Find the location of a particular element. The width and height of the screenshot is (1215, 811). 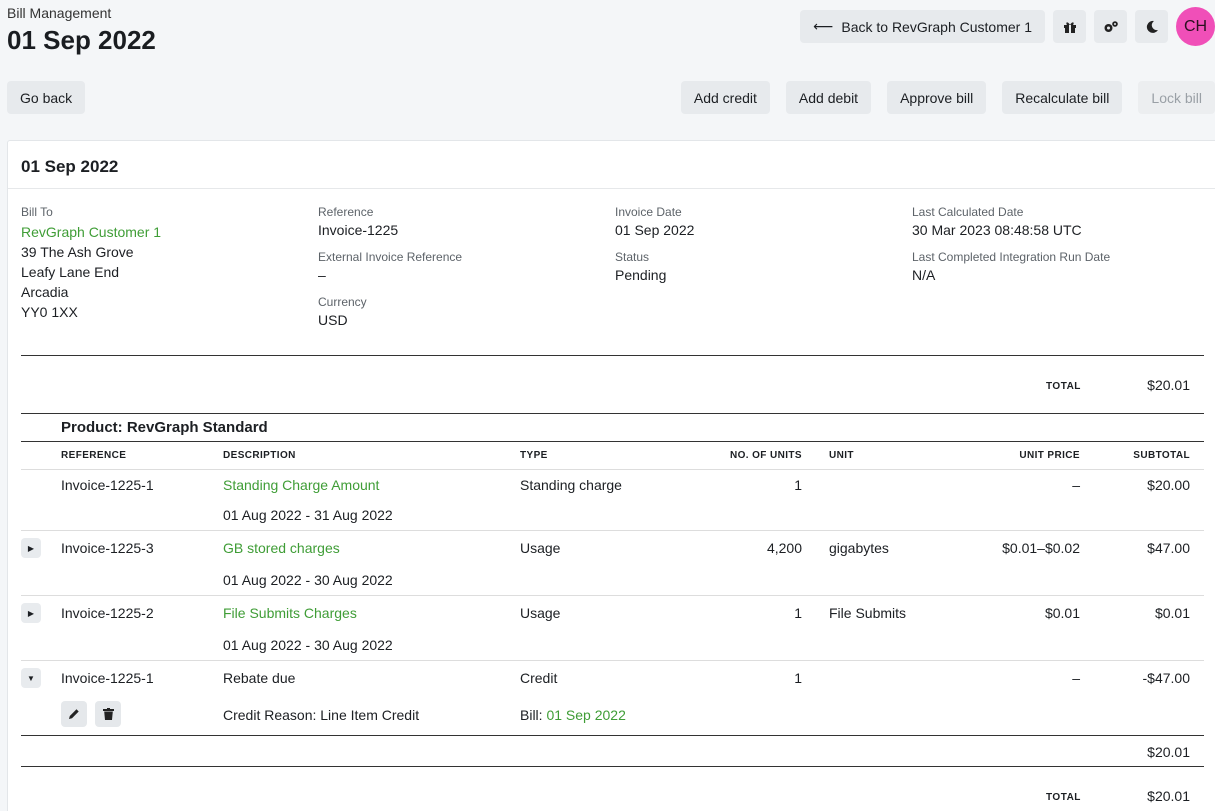

gift-button is located at coordinates (1069, 26).